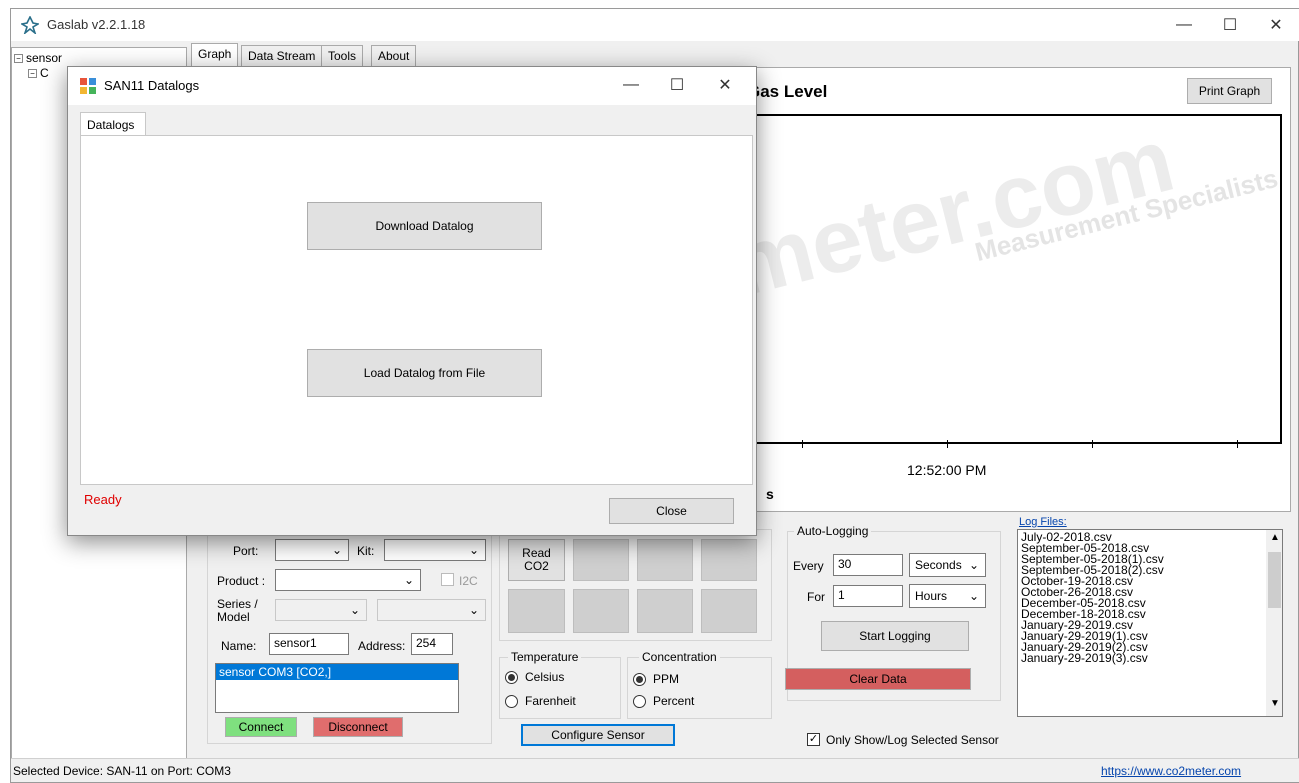  What do you see at coordinates (38, 73) in the screenshot?
I see `tree-node-child: − C` at bounding box center [38, 73].